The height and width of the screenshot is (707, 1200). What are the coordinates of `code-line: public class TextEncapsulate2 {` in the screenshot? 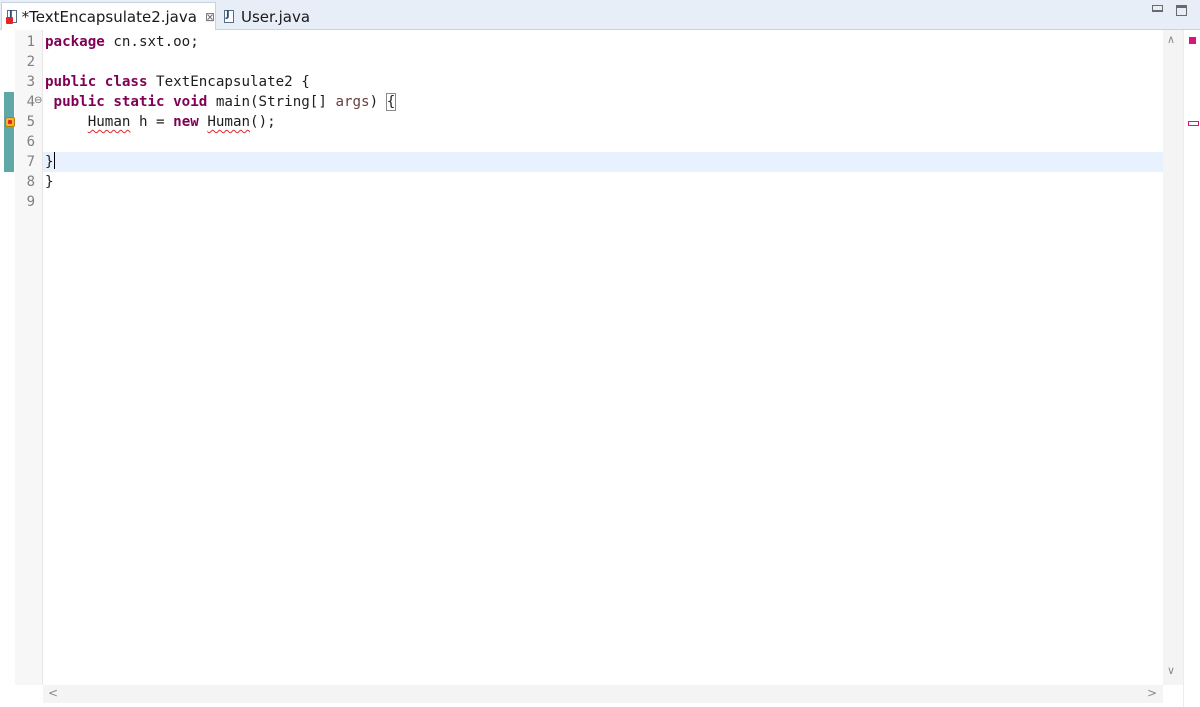 It's located at (177, 82).